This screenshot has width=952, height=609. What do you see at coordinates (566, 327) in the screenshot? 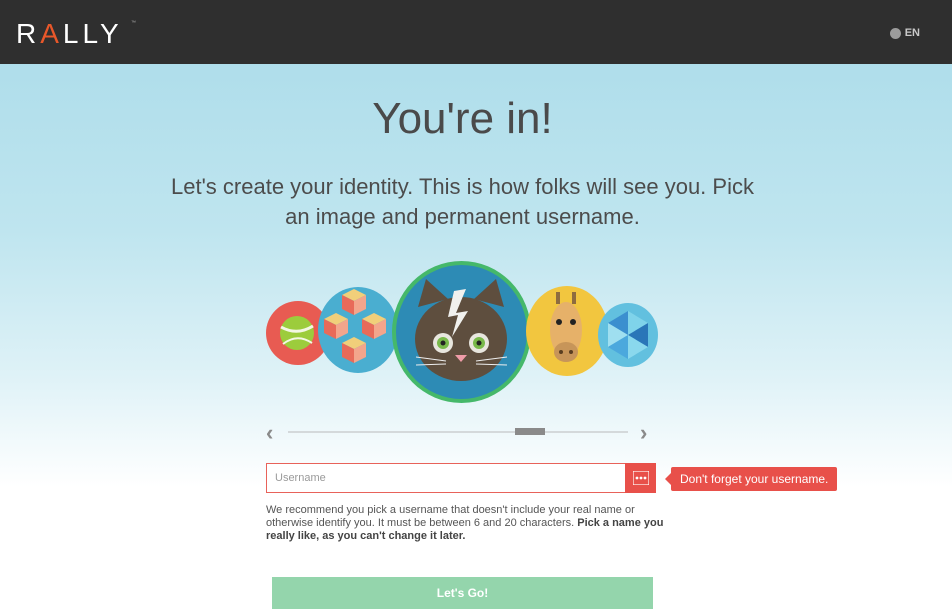
I see `giraffe-icon` at bounding box center [566, 327].